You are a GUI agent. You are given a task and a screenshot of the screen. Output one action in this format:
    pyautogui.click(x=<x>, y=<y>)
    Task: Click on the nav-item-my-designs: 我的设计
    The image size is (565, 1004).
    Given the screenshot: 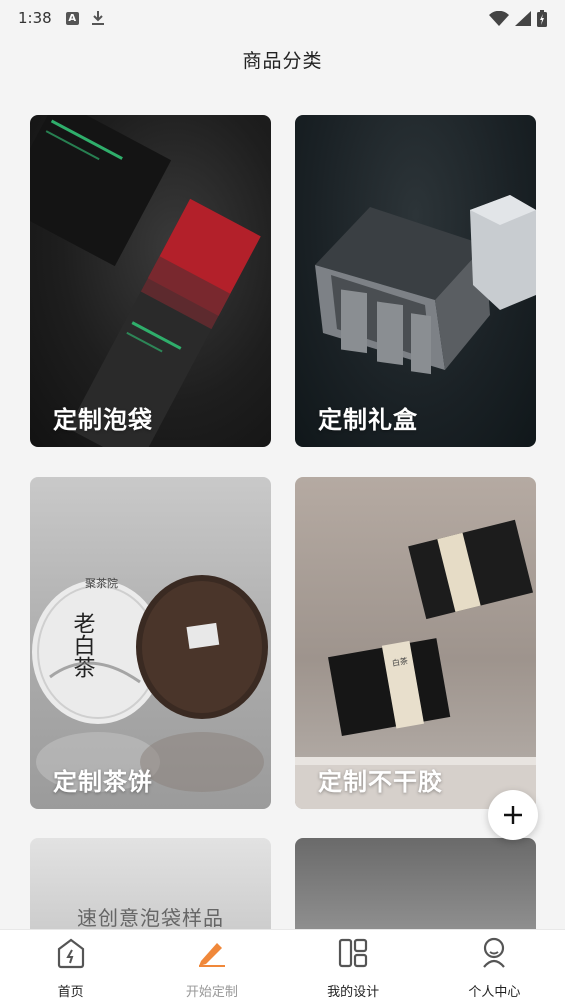 What is the action you would take?
    pyautogui.click(x=353, y=967)
    